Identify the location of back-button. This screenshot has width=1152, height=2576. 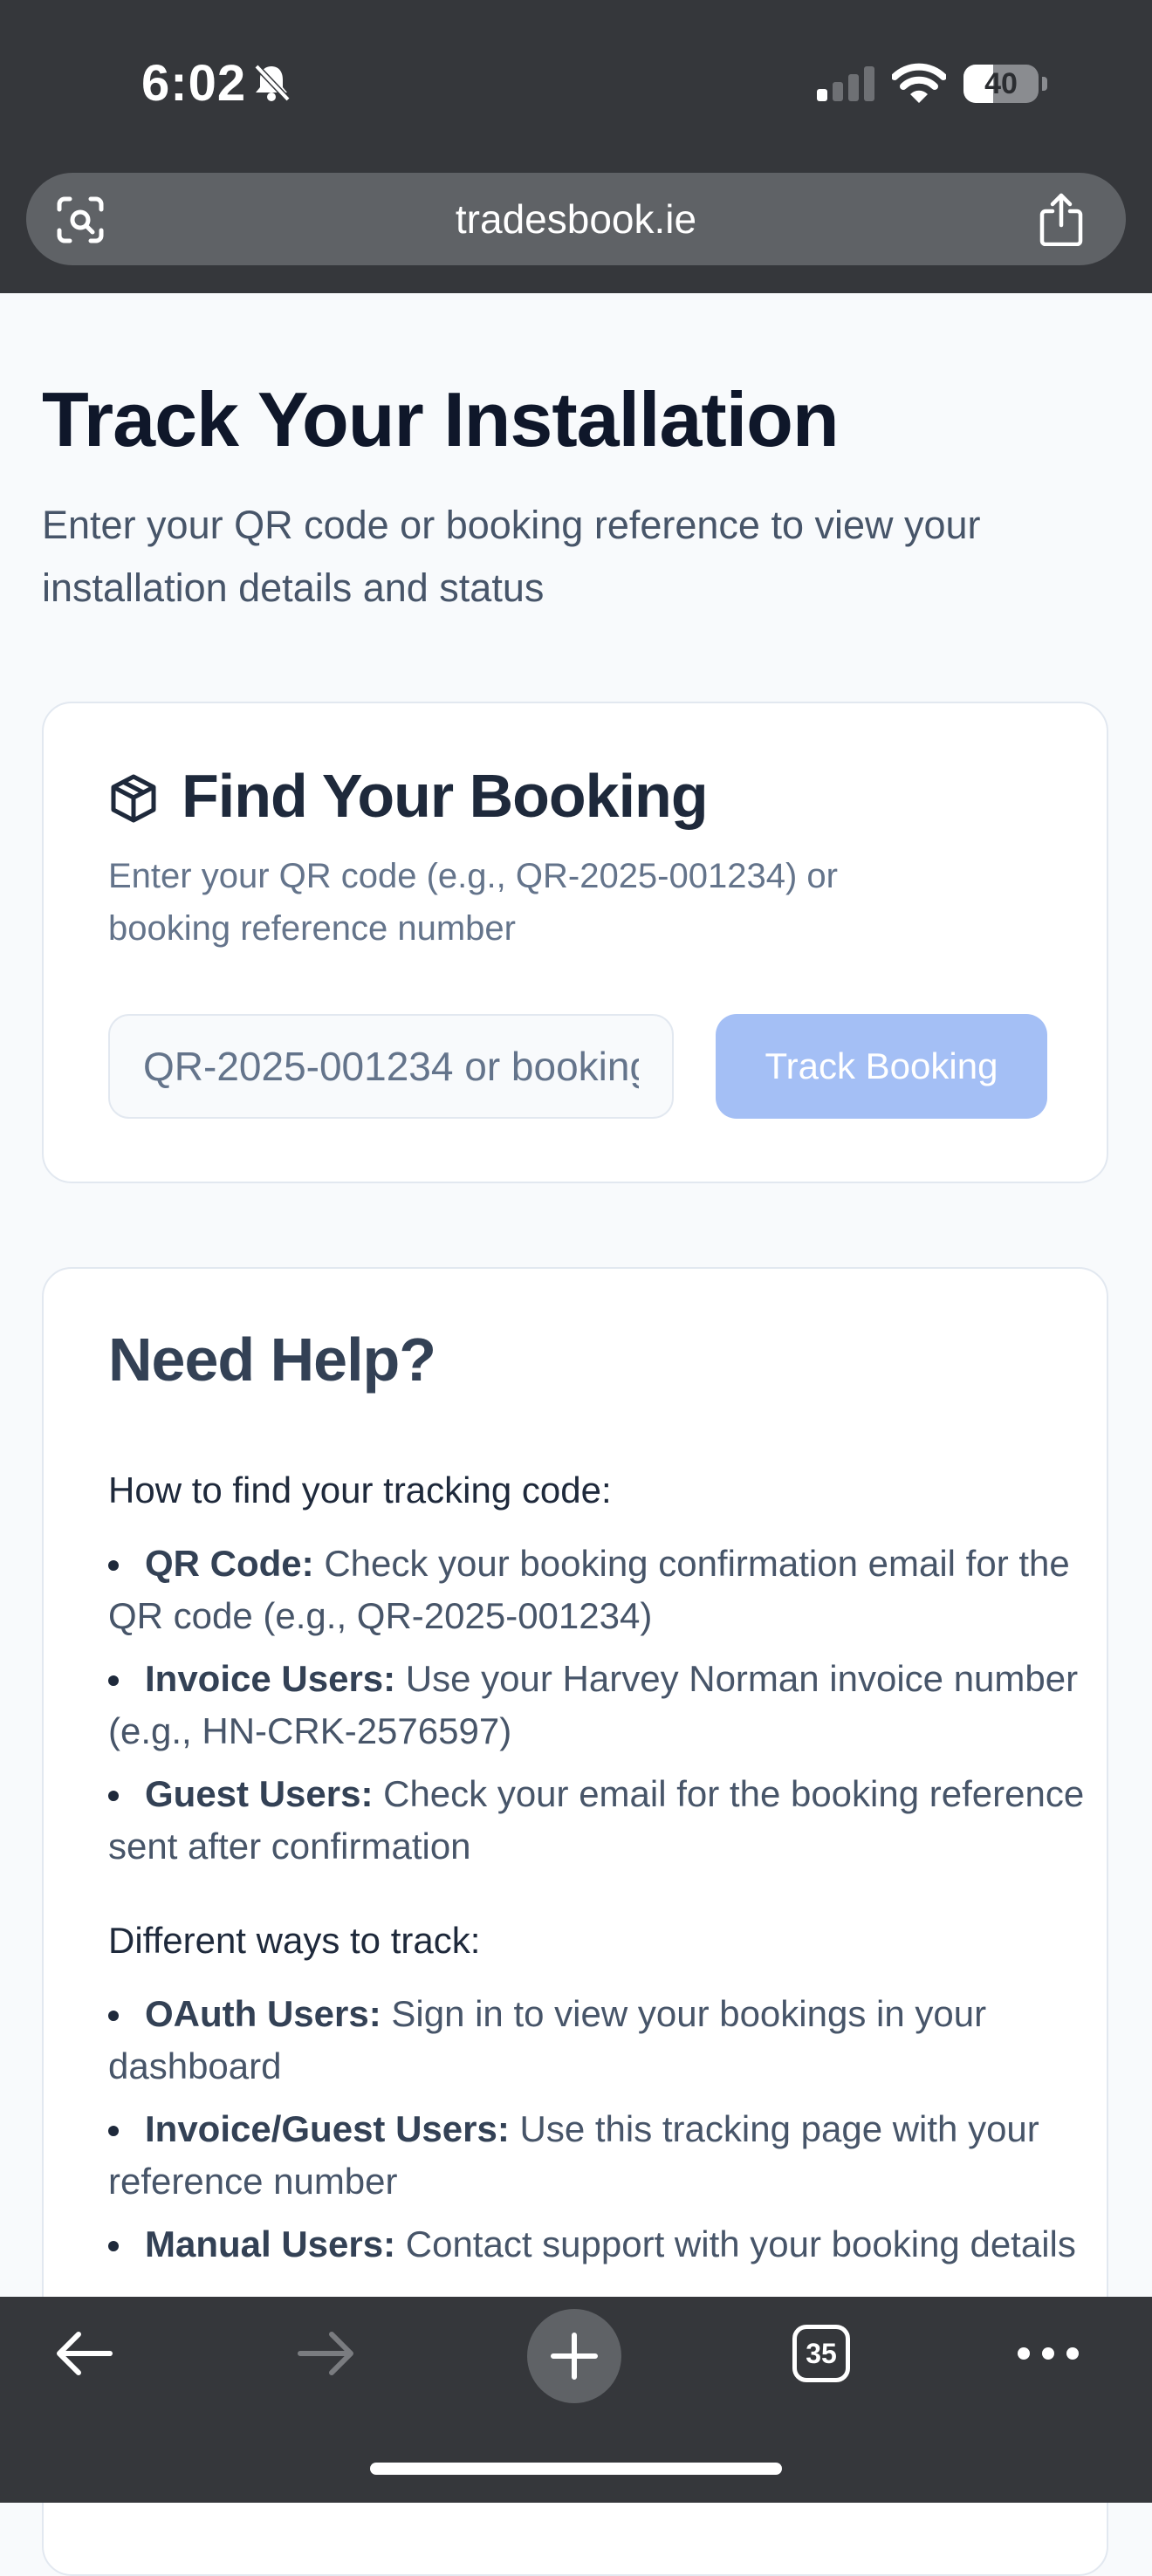
(83, 2354).